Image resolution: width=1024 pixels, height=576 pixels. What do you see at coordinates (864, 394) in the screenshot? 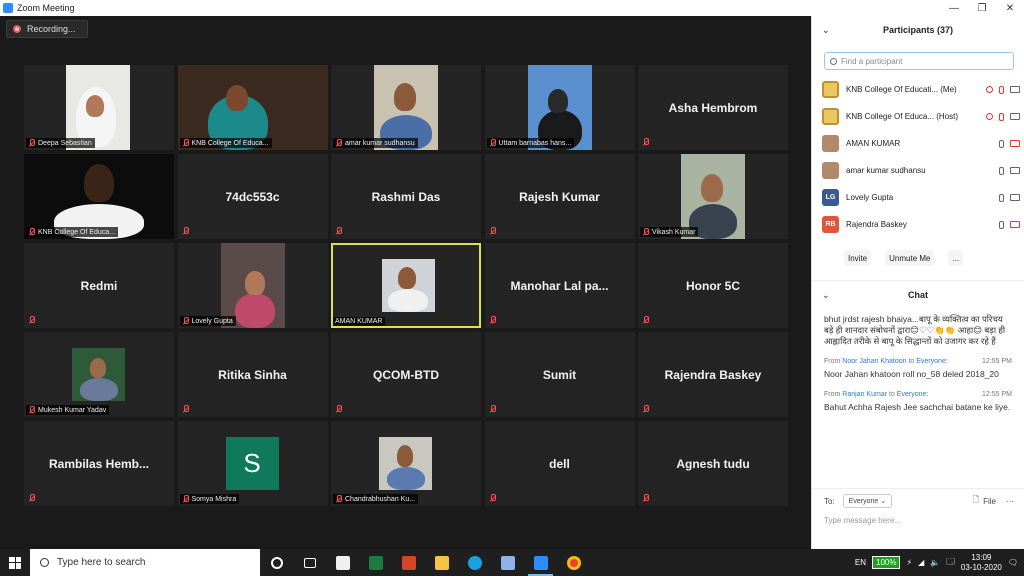
I see `chat-sender: Ranjan Kumar` at bounding box center [864, 394].